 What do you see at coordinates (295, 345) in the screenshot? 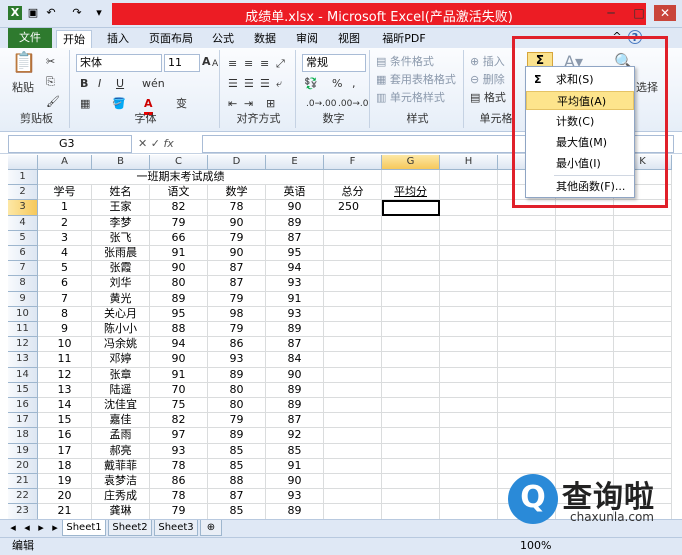
I see `data-cell: 87` at bounding box center [295, 345].